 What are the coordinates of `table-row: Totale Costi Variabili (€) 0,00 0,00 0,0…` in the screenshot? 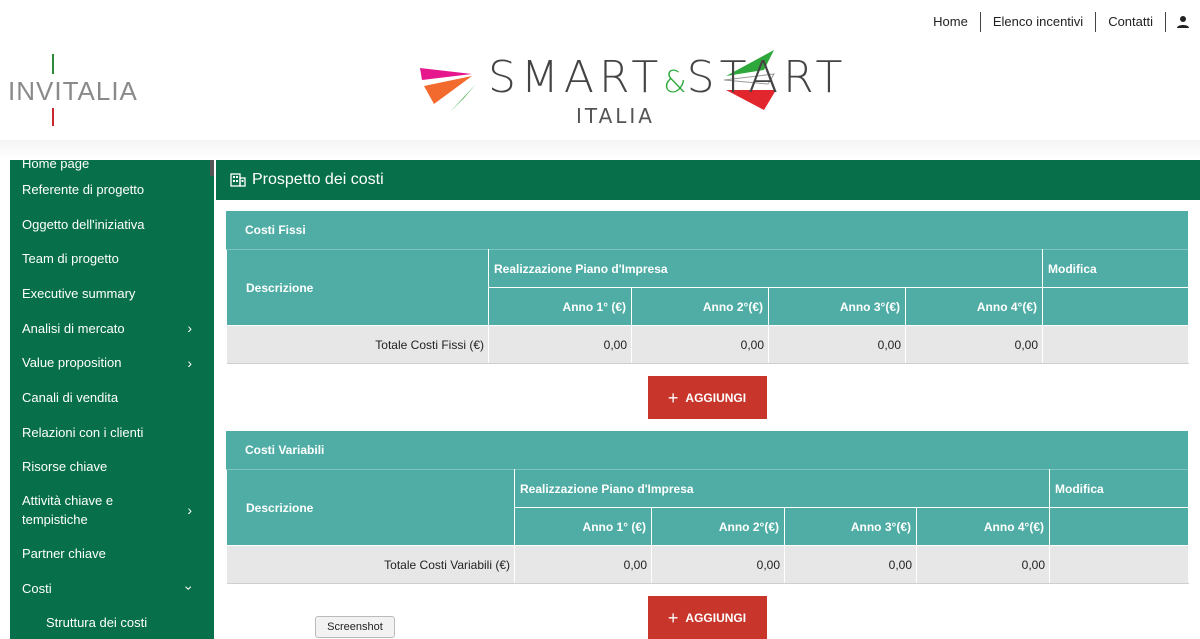 It's located at (708, 564).